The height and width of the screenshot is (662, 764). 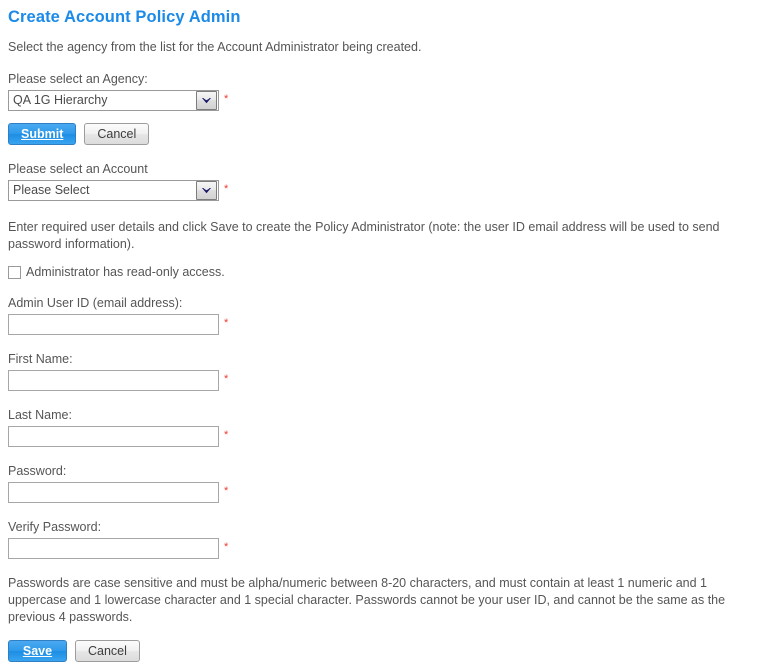 I want to click on account-select-value: Please Select, so click(x=51, y=190).